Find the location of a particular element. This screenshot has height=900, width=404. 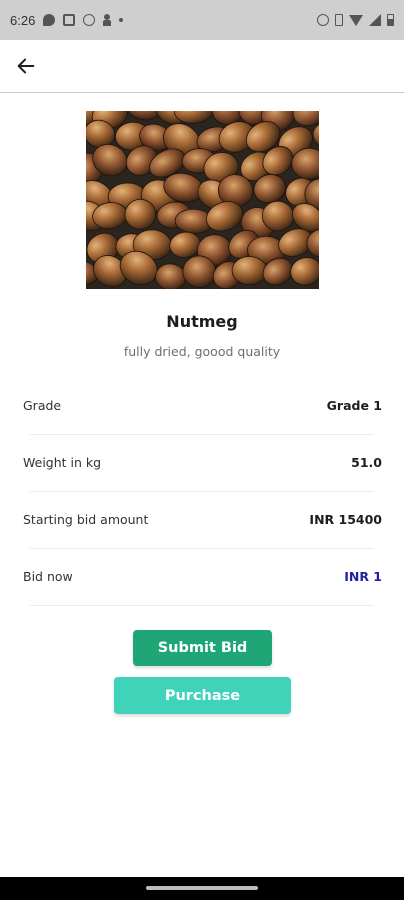

status-time: 6:26 is located at coordinates (23, 20).